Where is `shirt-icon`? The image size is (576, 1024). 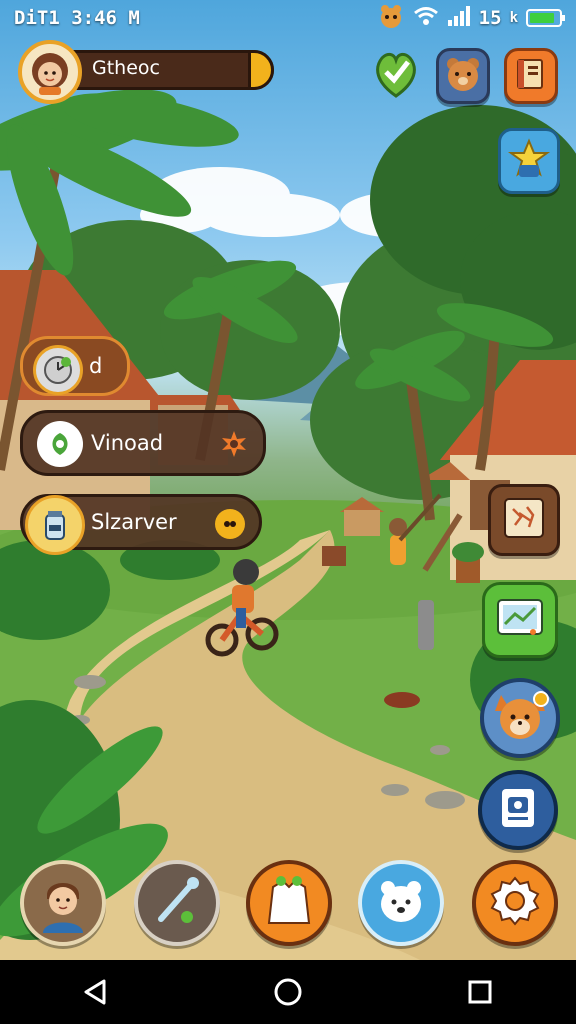
shirt-icon is located at coordinates (289, 903).